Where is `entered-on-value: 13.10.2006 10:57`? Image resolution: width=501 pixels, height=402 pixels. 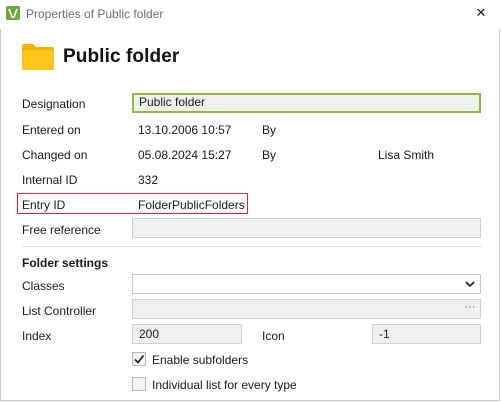
entered-on-value: 13.10.2006 10:57 is located at coordinates (185, 130).